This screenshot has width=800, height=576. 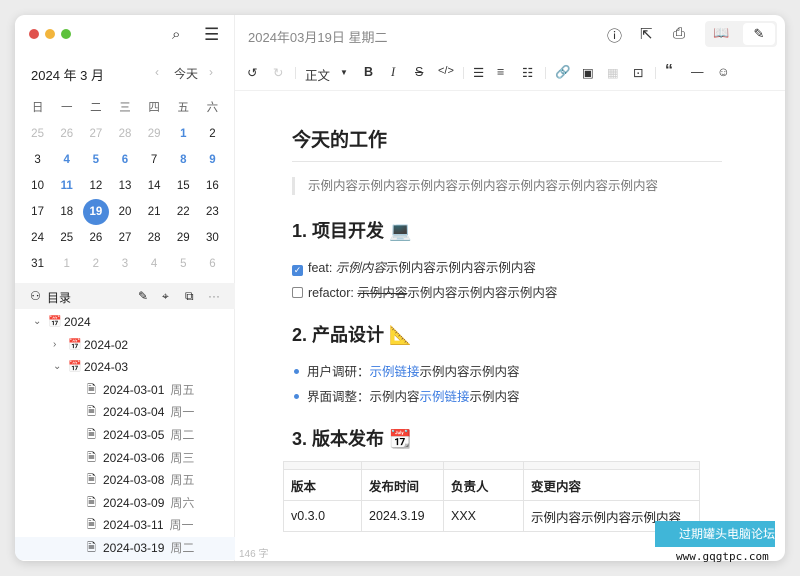 I want to click on print-icon: ⎙, so click(x=679, y=33).